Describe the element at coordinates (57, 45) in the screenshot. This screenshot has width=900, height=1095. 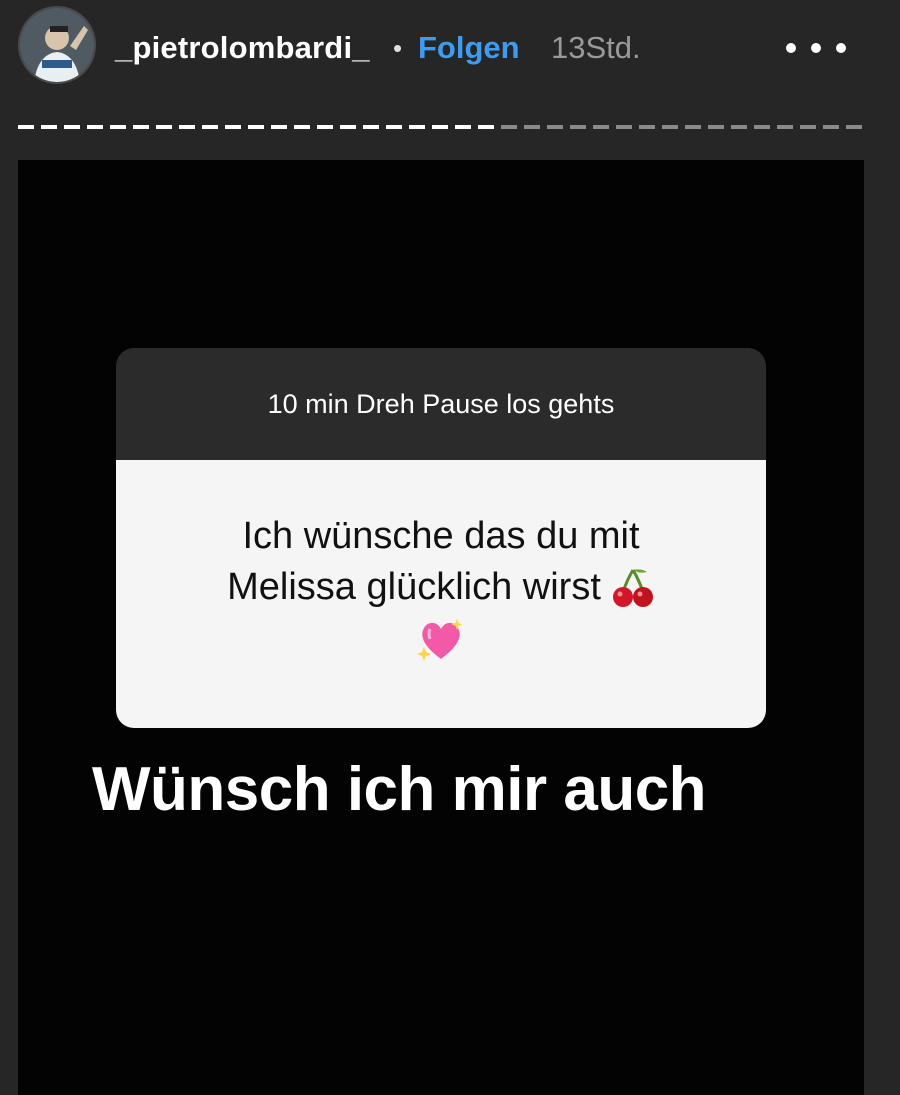
I see `profile-photo-icon` at that location.